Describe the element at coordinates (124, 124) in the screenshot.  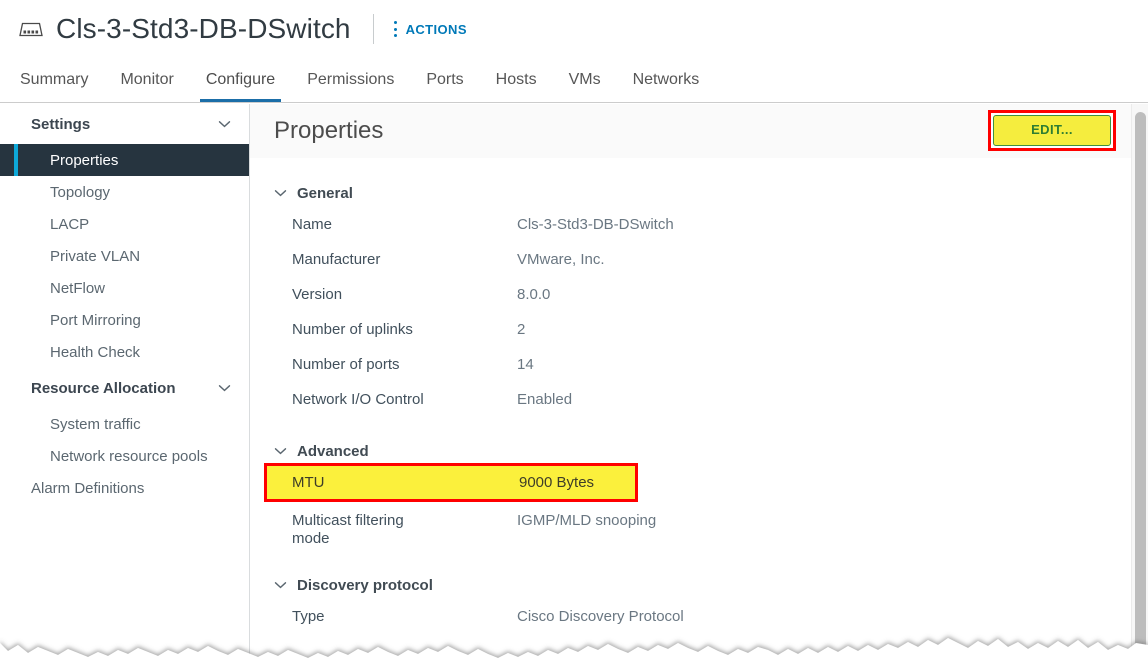
I see `sidebar-group-settings: Settings` at that location.